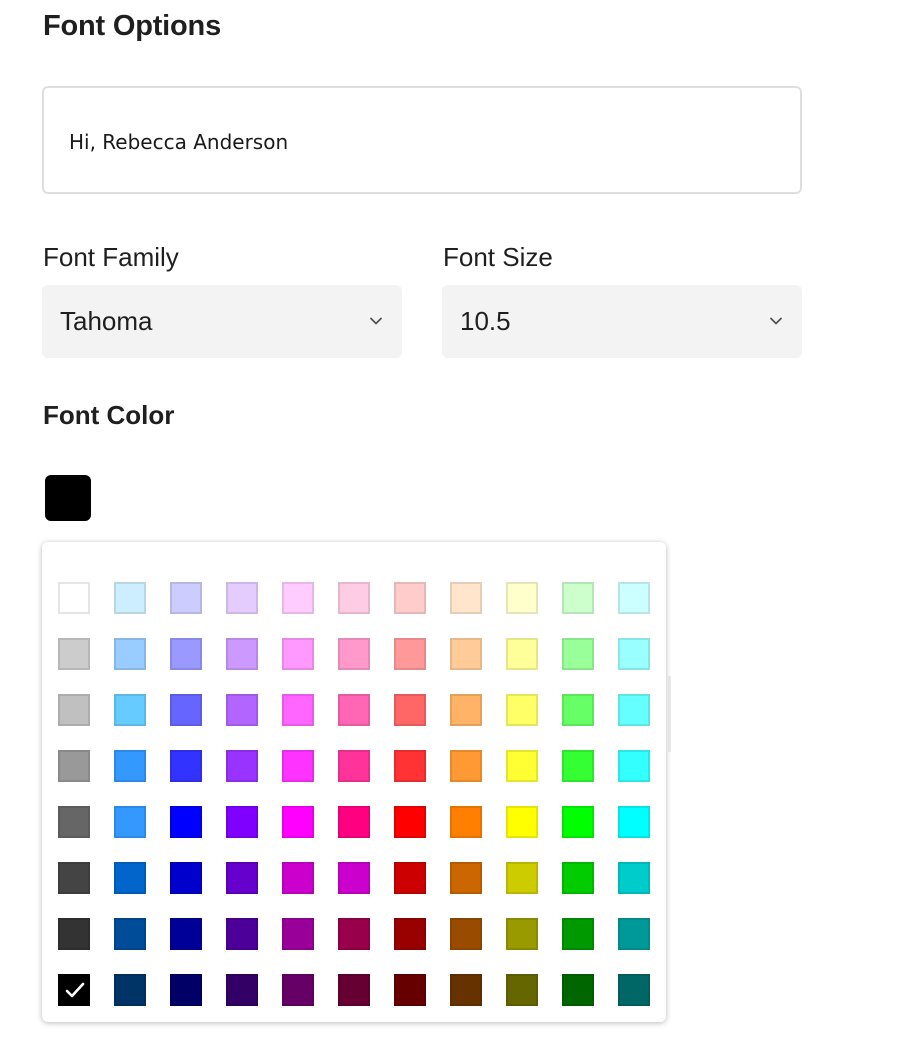 The image size is (912, 1040). What do you see at coordinates (498, 257) in the screenshot?
I see `font-size-label: Font Size` at bounding box center [498, 257].